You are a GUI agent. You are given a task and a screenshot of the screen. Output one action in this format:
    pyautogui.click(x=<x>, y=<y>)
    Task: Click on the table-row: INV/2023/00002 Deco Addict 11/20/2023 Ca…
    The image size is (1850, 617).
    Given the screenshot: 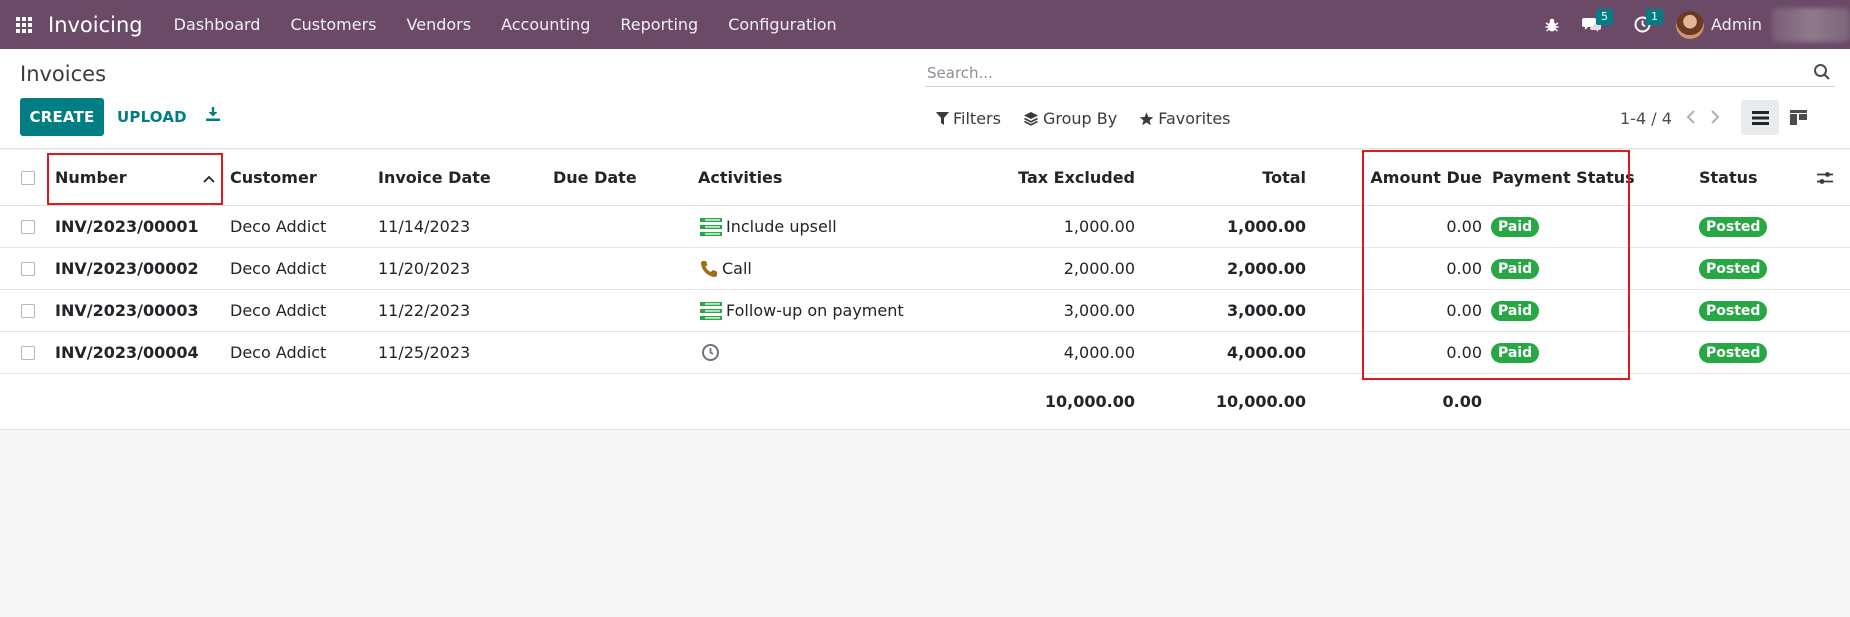 What is the action you would take?
    pyautogui.click(x=925, y=269)
    